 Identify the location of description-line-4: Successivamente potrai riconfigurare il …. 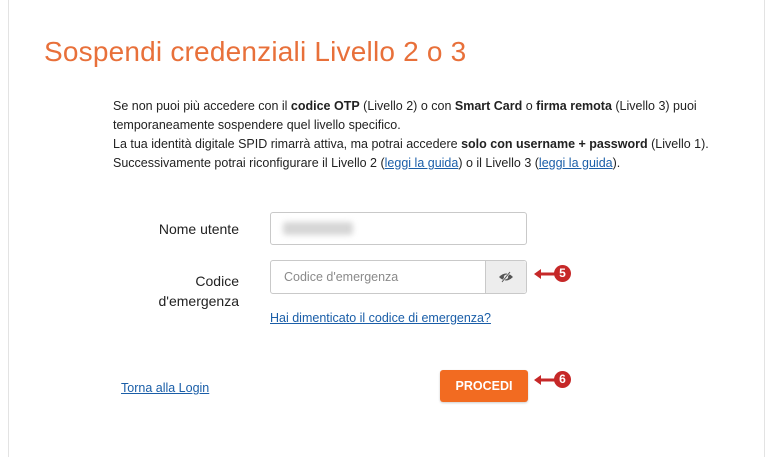
(367, 163).